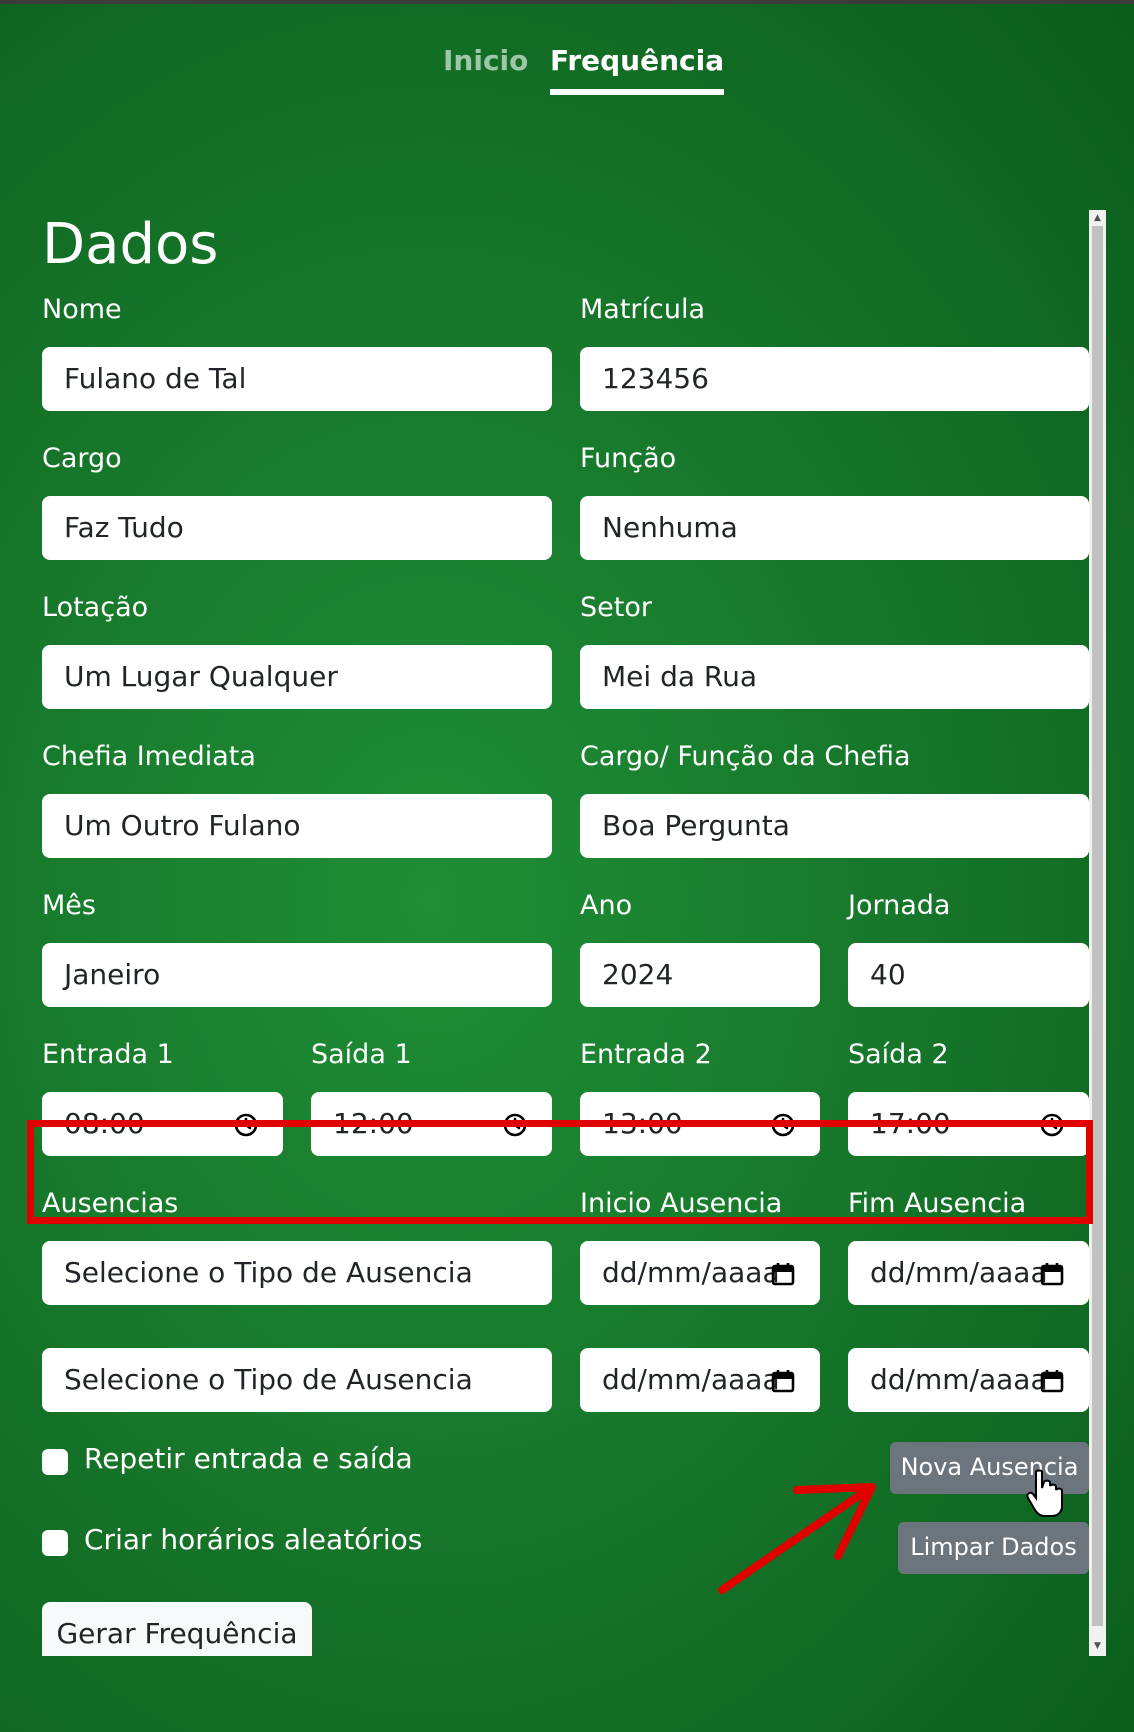  I want to click on window-top-border, so click(567, 2).